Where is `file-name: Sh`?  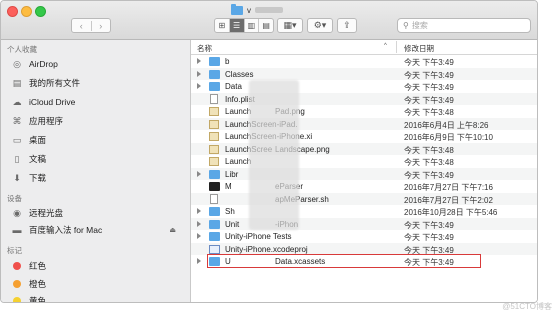
file-name: Sh is located at coordinates (230, 211).